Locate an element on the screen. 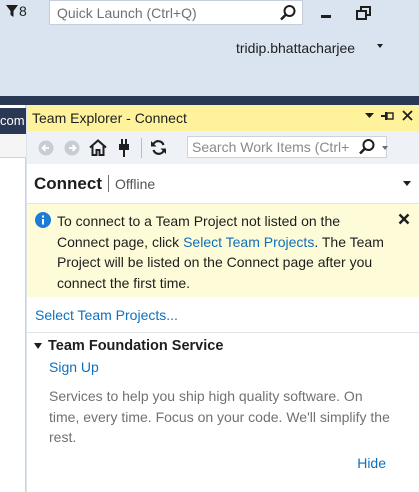 The height and width of the screenshot is (492, 419). refresh-button is located at coordinates (158, 148).